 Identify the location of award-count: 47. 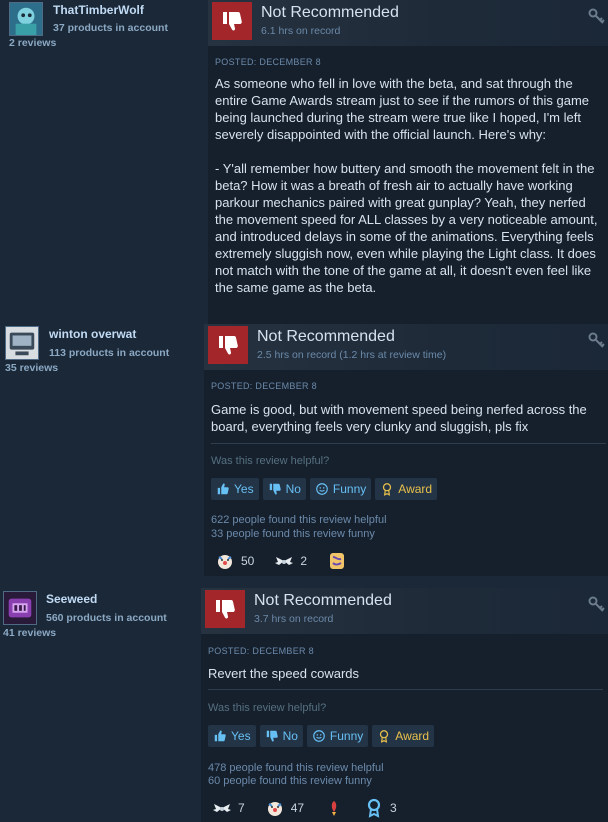
(297, 808).